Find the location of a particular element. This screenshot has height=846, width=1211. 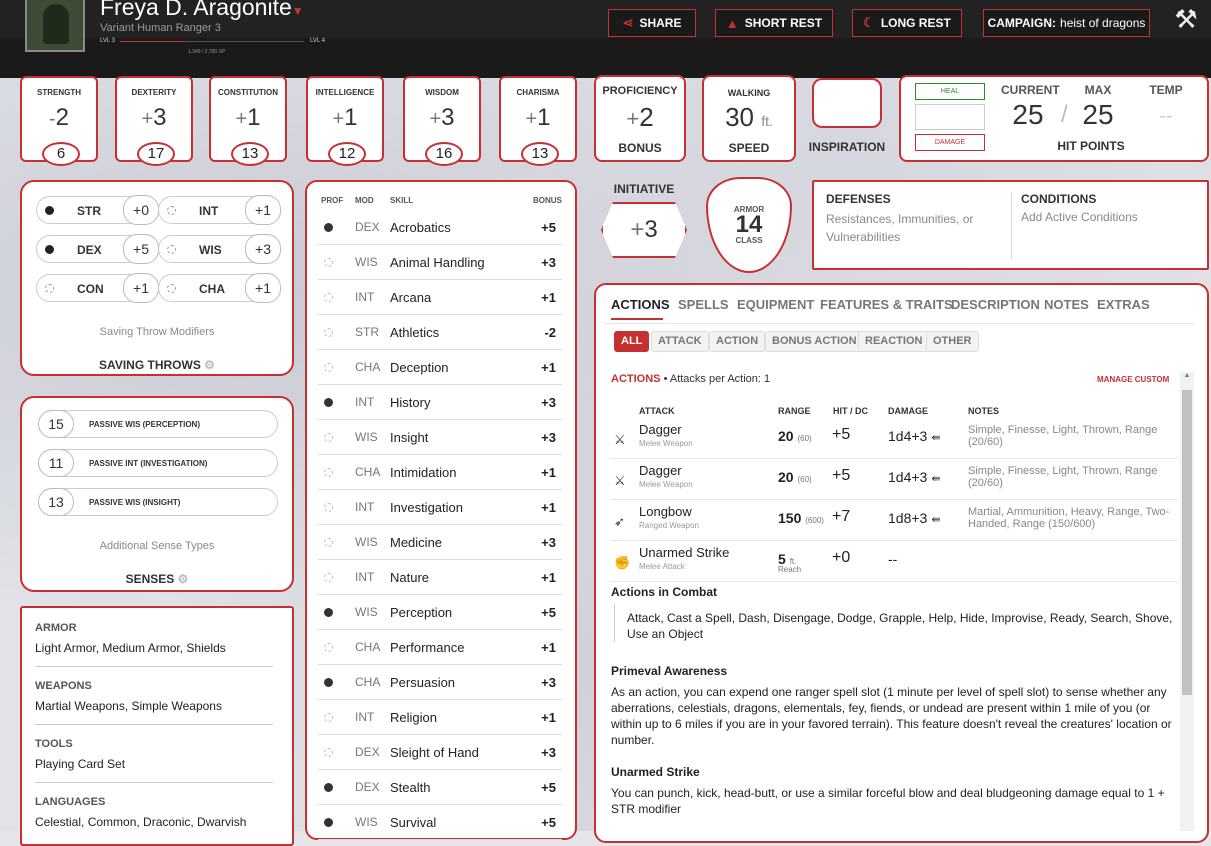

skill-row-persuasion: CHA Persuasion +3 is located at coordinates (440, 682).